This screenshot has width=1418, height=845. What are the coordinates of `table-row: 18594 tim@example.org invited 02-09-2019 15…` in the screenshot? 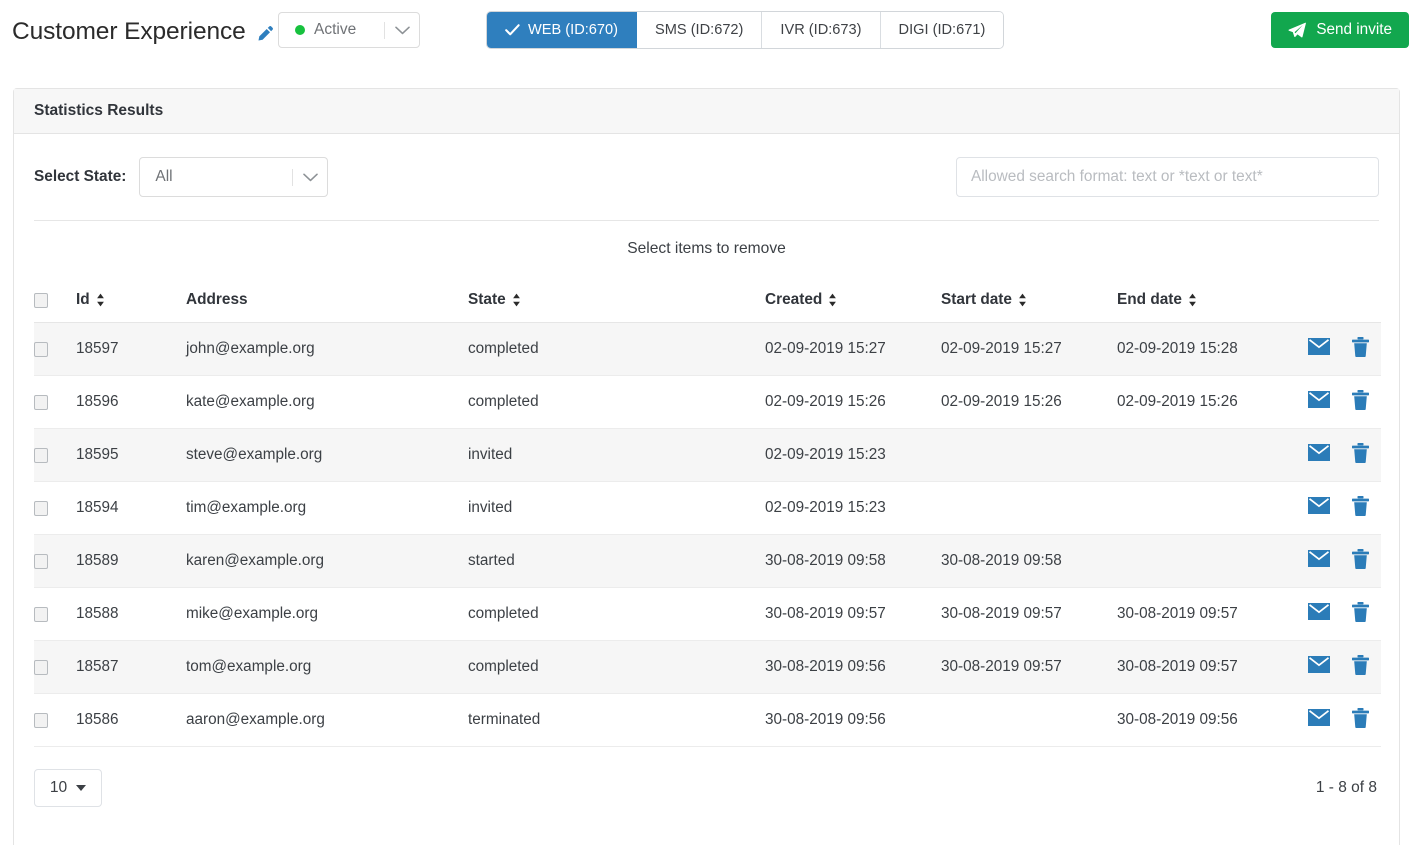 It's located at (707, 508).